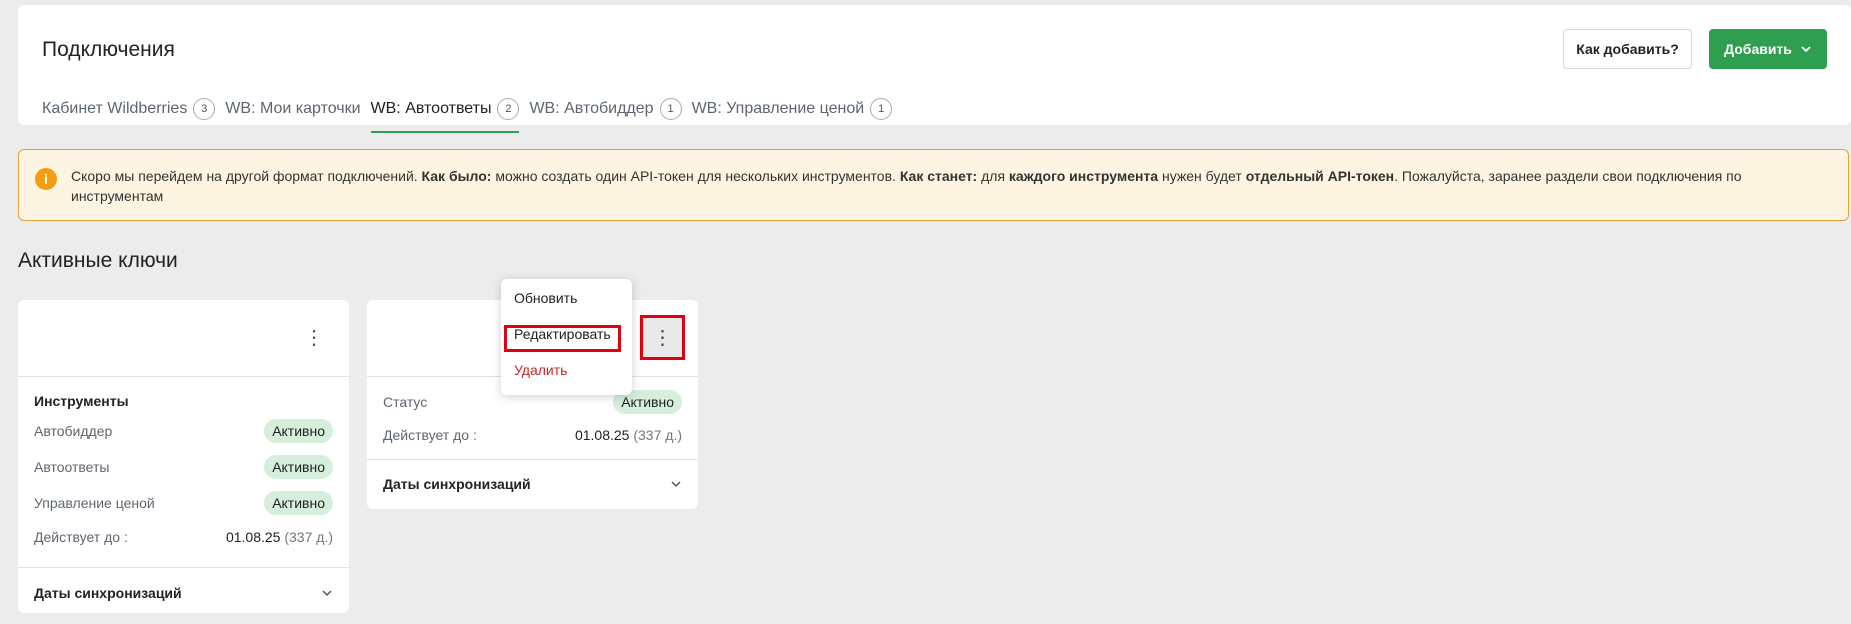 The height and width of the screenshot is (624, 1851). I want to click on status-label: Статус, so click(405, 402).